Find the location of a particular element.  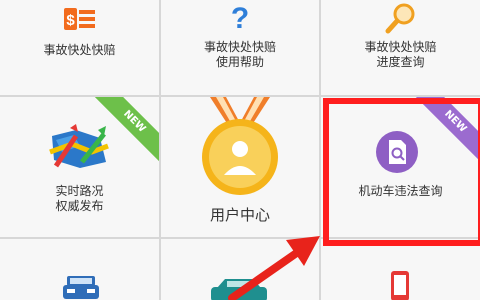

traffic-label: 实时路况 权威发布 is located at coordinates (79, 198).